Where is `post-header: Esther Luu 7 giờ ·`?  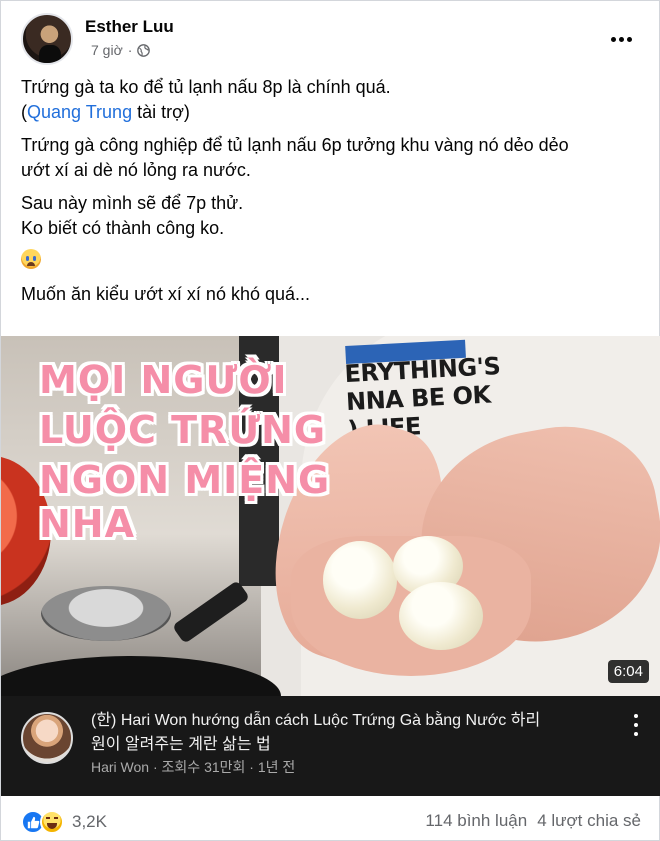 post-header: Esther Luu 7 giờ · is located at coordinates (331, 41).